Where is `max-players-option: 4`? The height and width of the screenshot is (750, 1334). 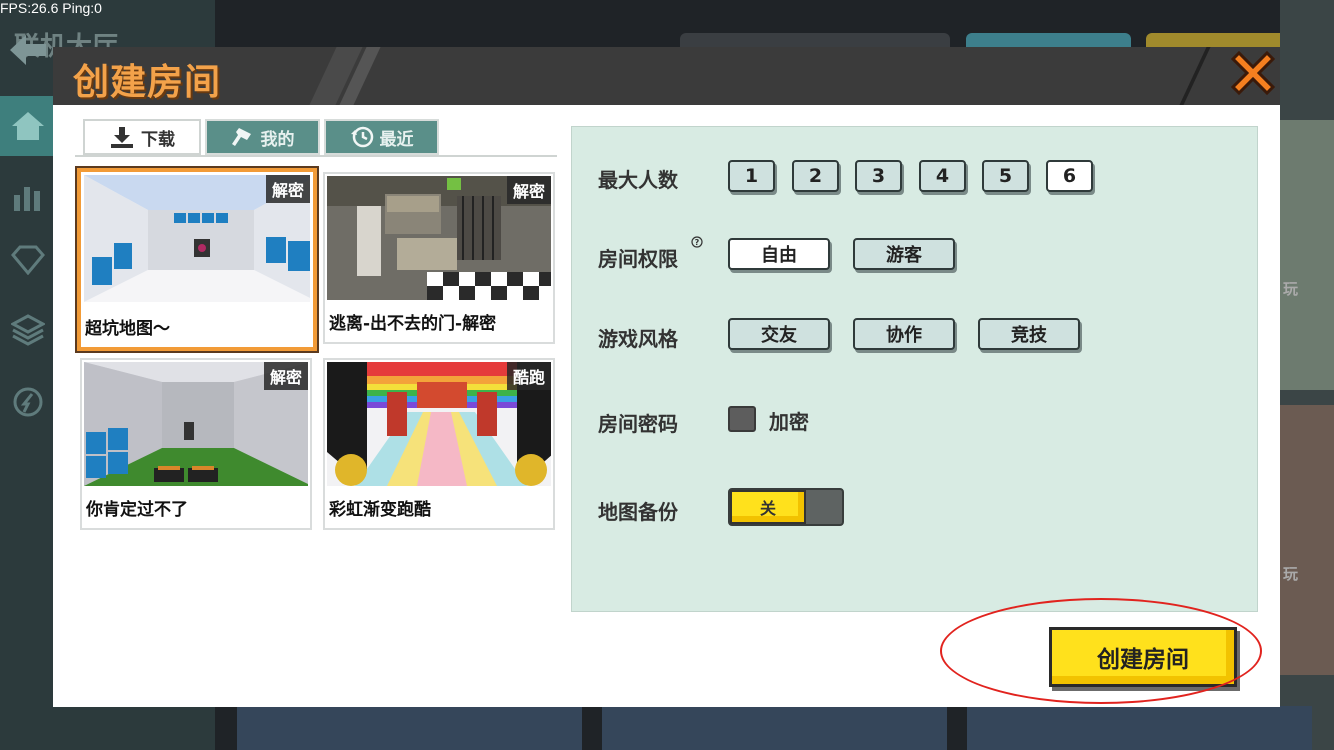 max-players-option: 4 is located at coordinates (942, 176).